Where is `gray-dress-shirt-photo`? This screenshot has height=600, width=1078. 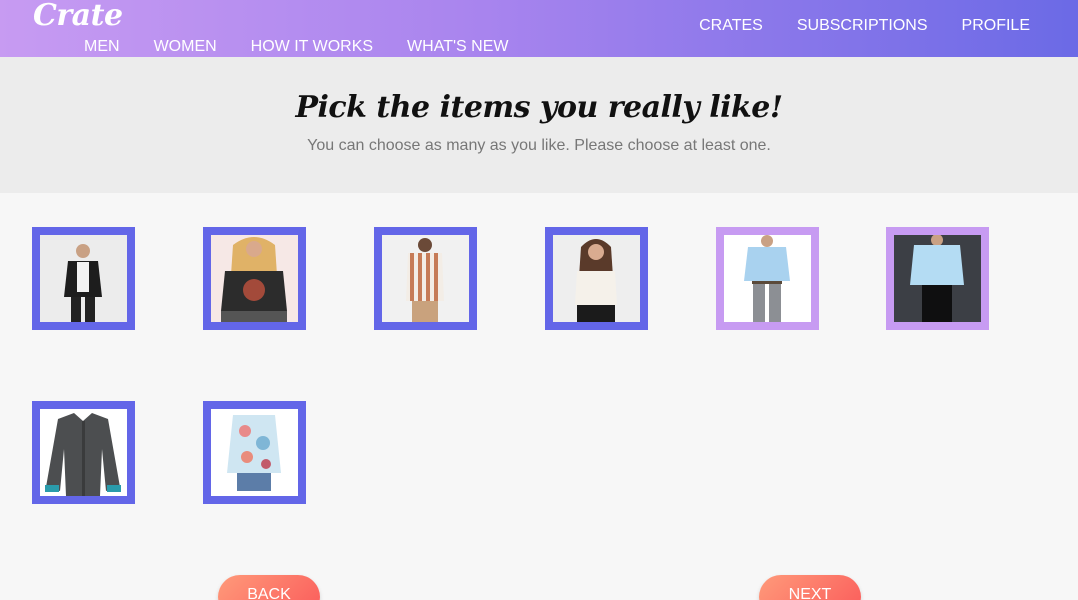
gray-dress-shirt-photo is located at coordinates (83, 452).